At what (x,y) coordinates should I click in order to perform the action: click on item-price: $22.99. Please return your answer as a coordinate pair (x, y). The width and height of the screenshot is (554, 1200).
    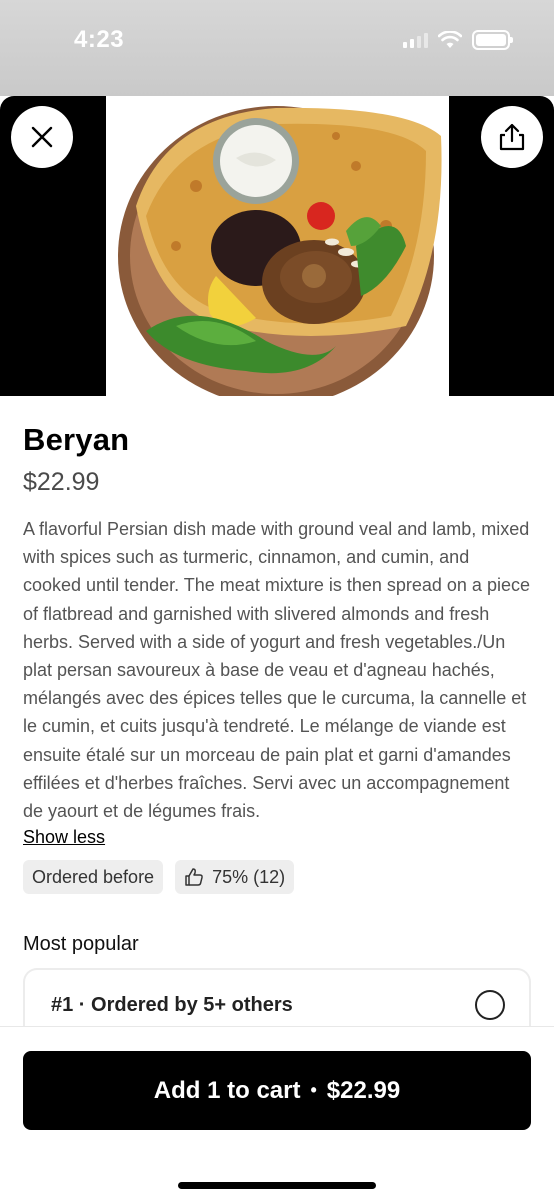
    Looking at the image, I should click on (61, 482).